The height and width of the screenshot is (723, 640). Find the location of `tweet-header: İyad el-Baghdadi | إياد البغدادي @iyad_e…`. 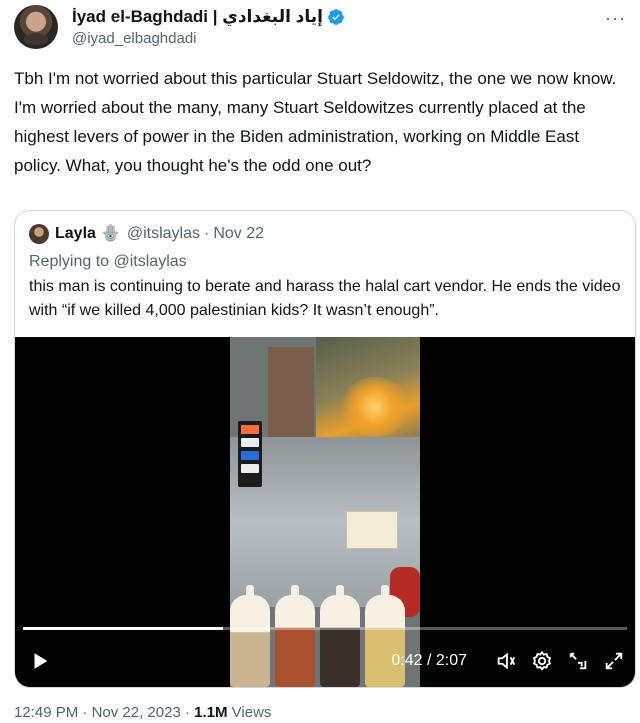

tweet-header: İyad el-Baghdadi | إياد البغدادي @iyad_e… is located at coordinates (322, 28).